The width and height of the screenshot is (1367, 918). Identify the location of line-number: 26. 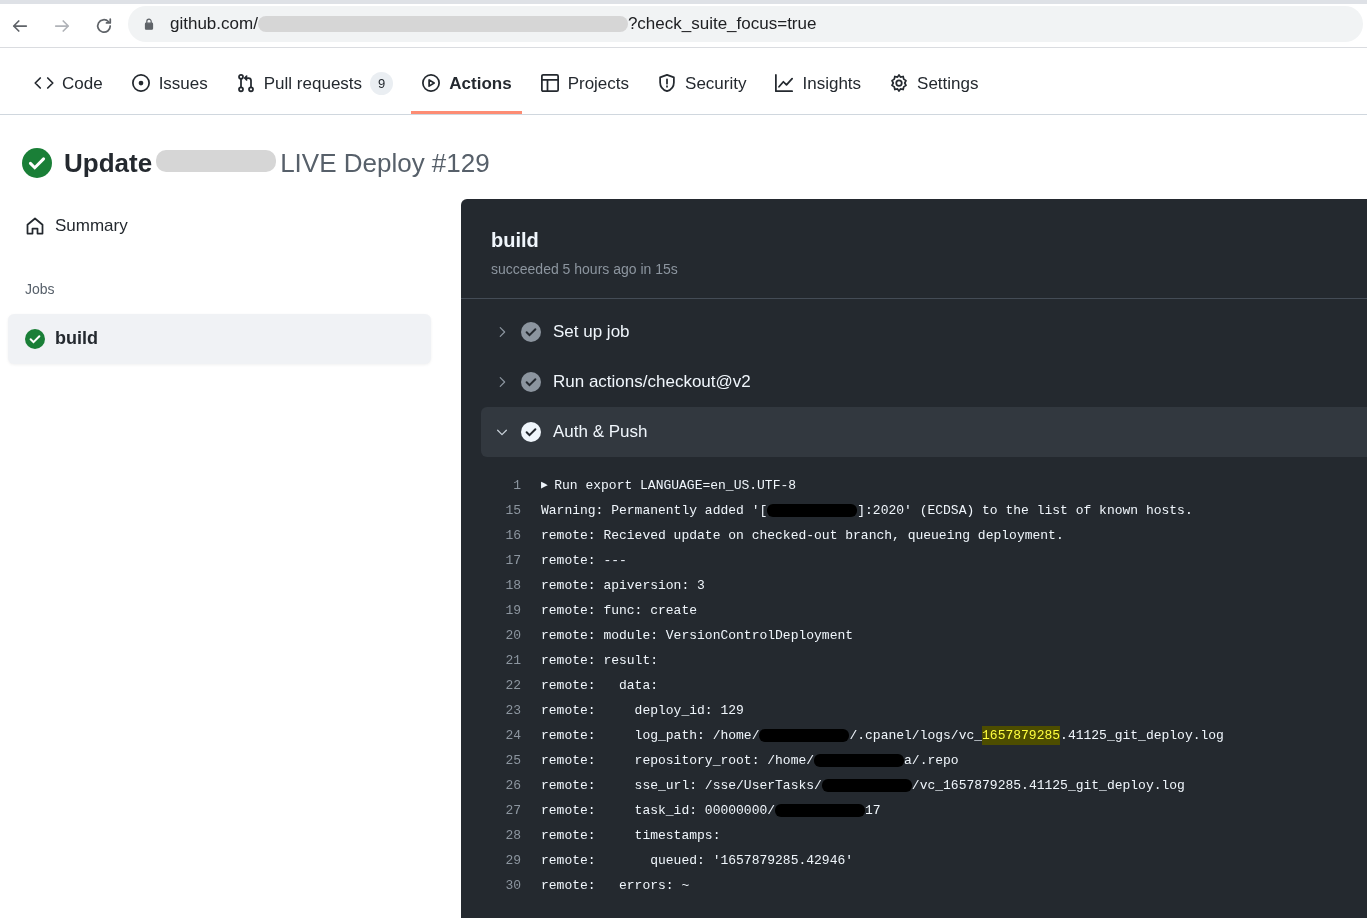
(513, 785).